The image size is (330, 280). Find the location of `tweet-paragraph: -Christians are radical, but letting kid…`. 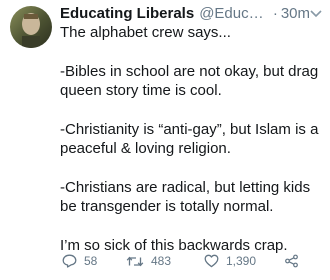

tweet-paragraph: -Christians are radical, but letting kid… is located at coordinates (187, 197).